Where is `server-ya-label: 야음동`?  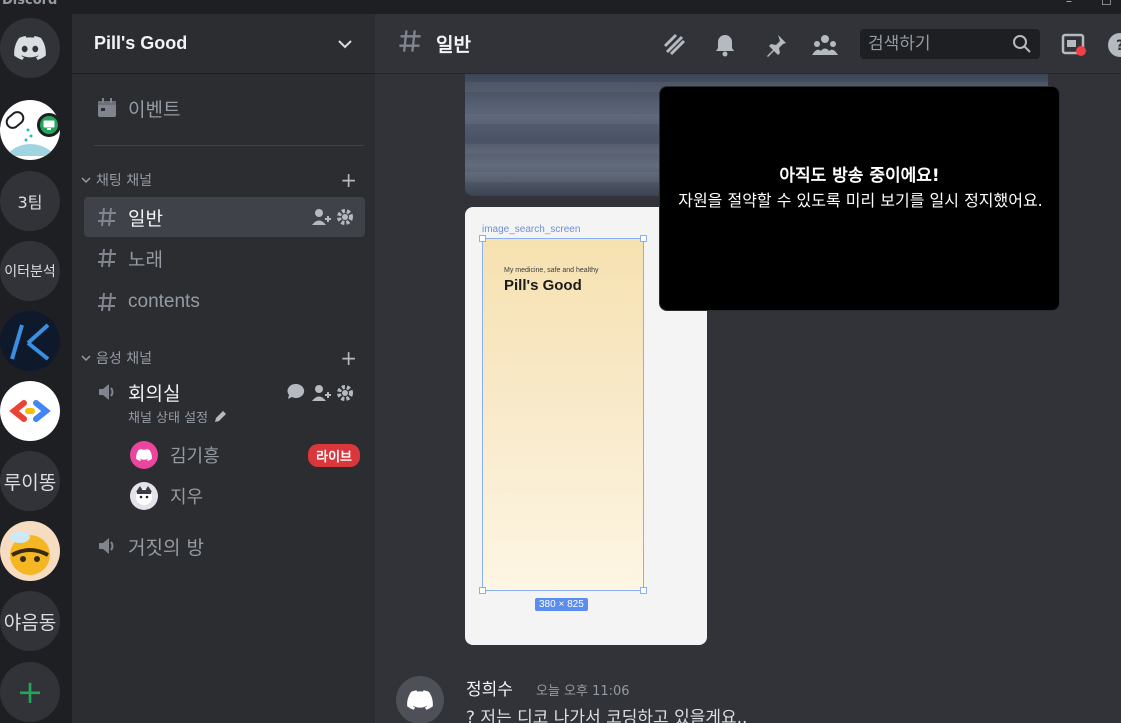
server-ya-label: 야음동 is located at coordinates (30, 622).